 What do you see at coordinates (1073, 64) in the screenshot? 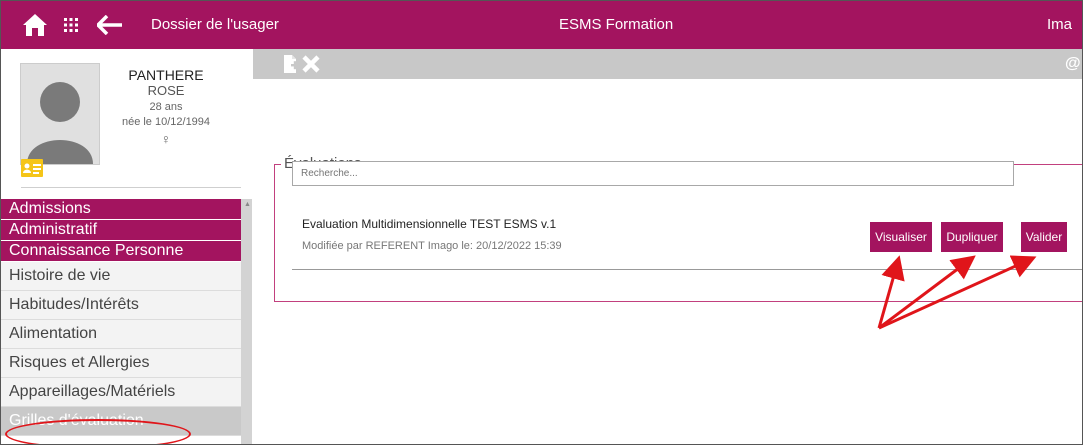
I see `toolbar-right-icon: @` at bounding box center [1073, 64].